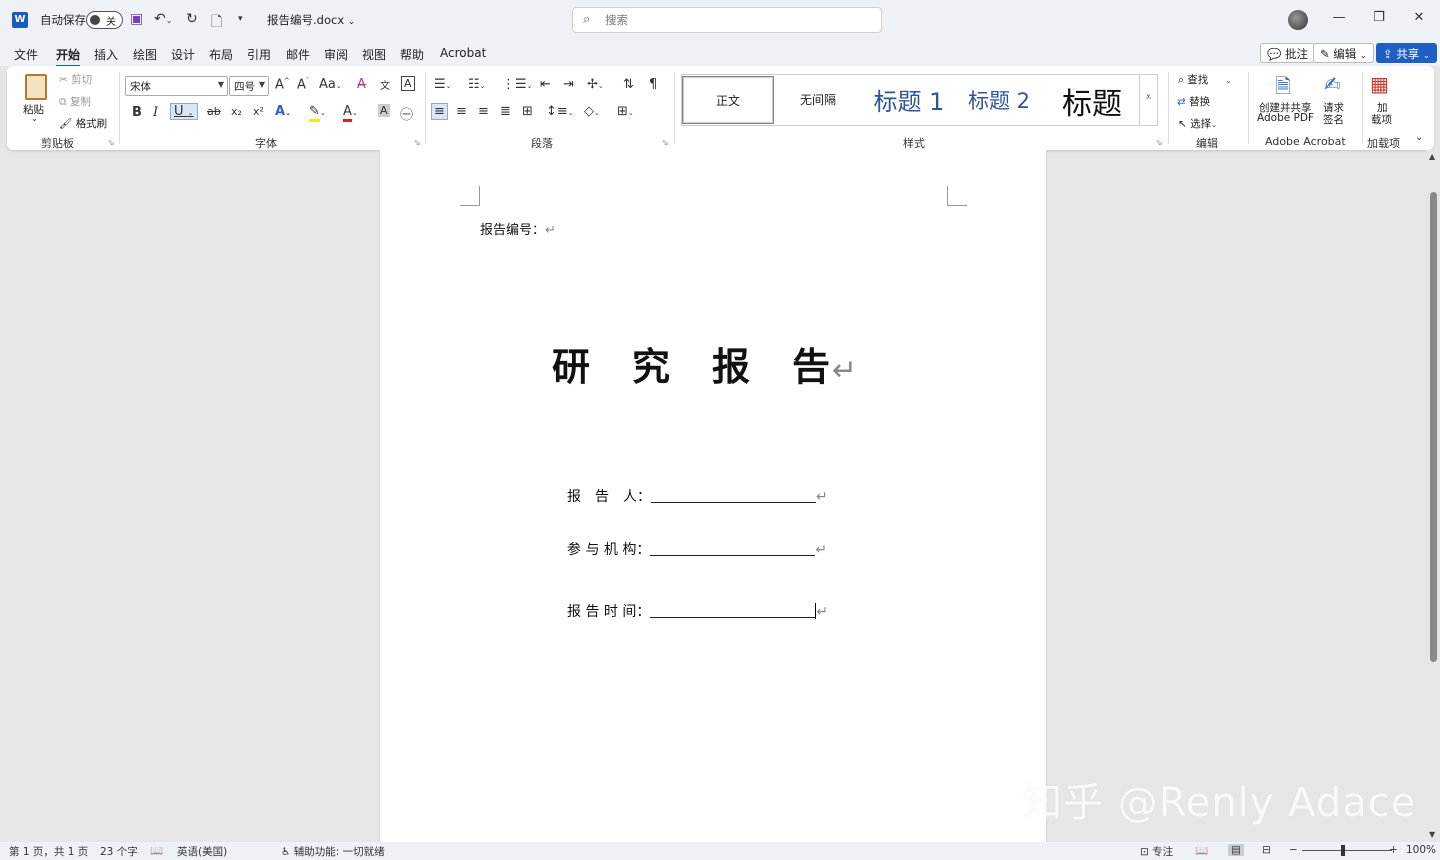 Image resolution: width=1440 pixels, height=860 pixels. Describe the element at coordinates (1339, 17) in the screenshot. I see `minimize-icon: —` at that location.